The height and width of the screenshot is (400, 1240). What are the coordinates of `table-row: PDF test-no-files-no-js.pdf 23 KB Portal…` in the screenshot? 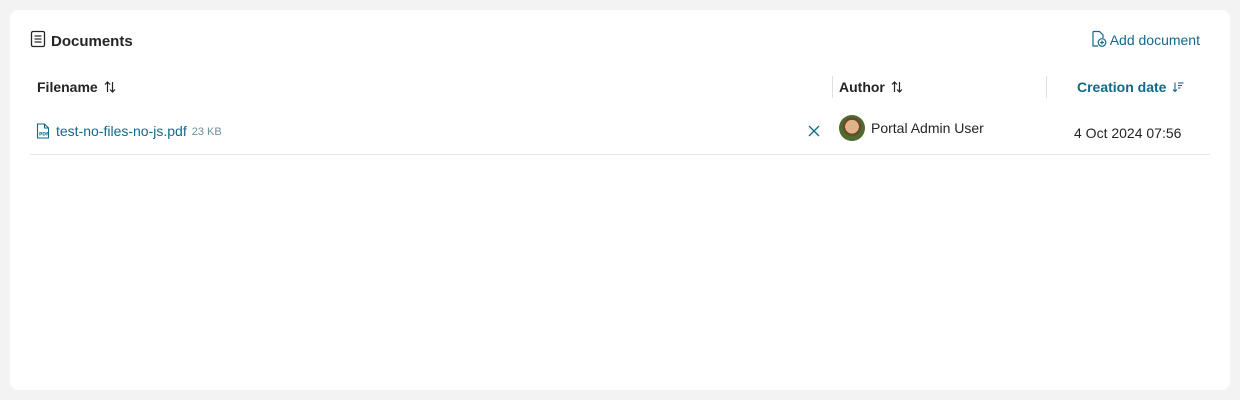 It's located at (620, 134).